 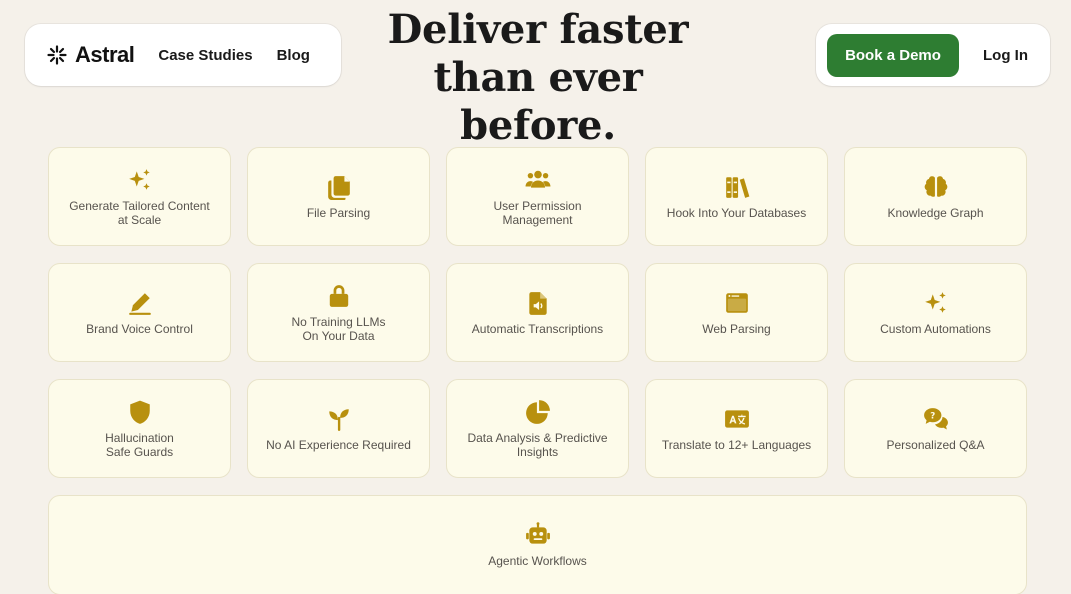 I want to click on main-nav: Astral Case Studies Blog, so click(x=183, y=55).